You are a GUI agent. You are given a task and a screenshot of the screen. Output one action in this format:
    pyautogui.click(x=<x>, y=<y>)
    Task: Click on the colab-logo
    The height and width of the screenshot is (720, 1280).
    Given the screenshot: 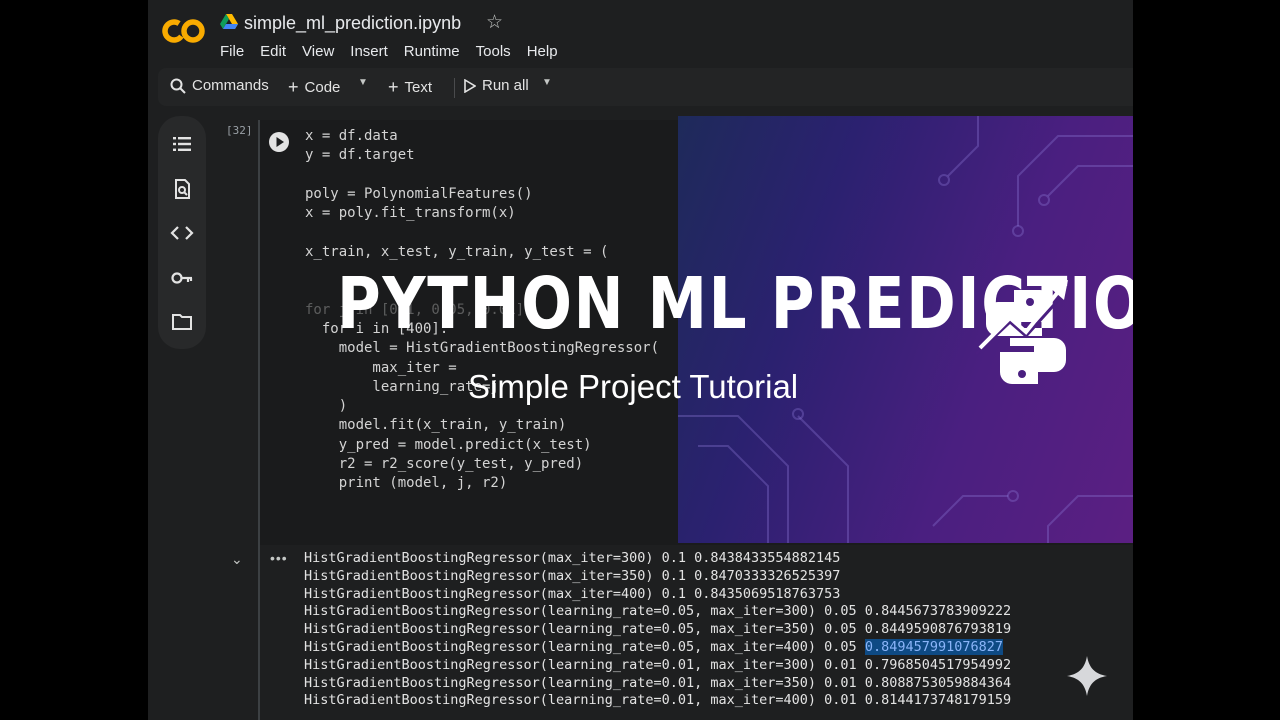 What is the action you would take?
    pyautogui.click(x=184, y=31)
    